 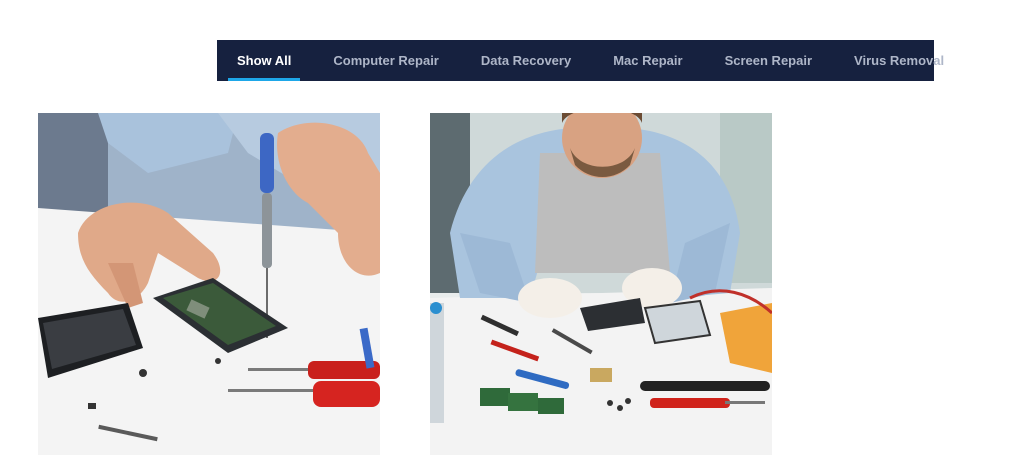 I want to click on filter-tab-label: Computer Repair, so click(x=386, y=60).